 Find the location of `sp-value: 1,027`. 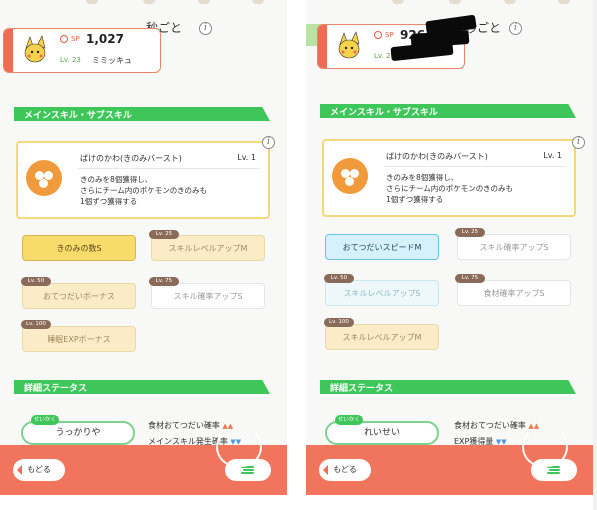

sp-value: 1,027 is located at coordinates (105, 39).